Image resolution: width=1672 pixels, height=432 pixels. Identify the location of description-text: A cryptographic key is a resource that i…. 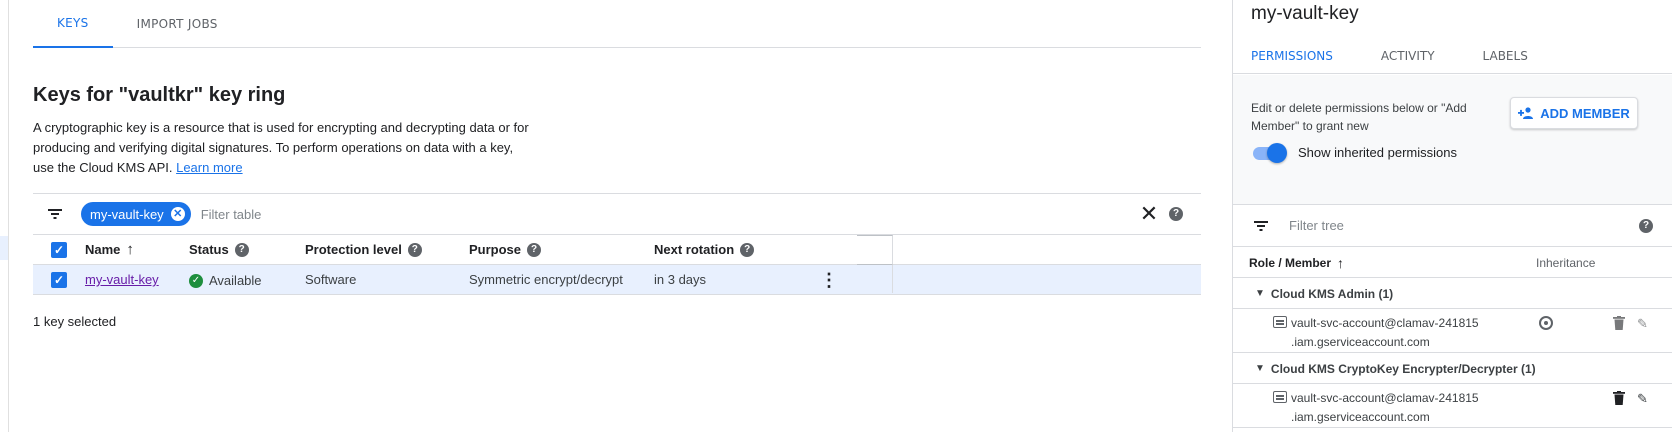
(281, 147).